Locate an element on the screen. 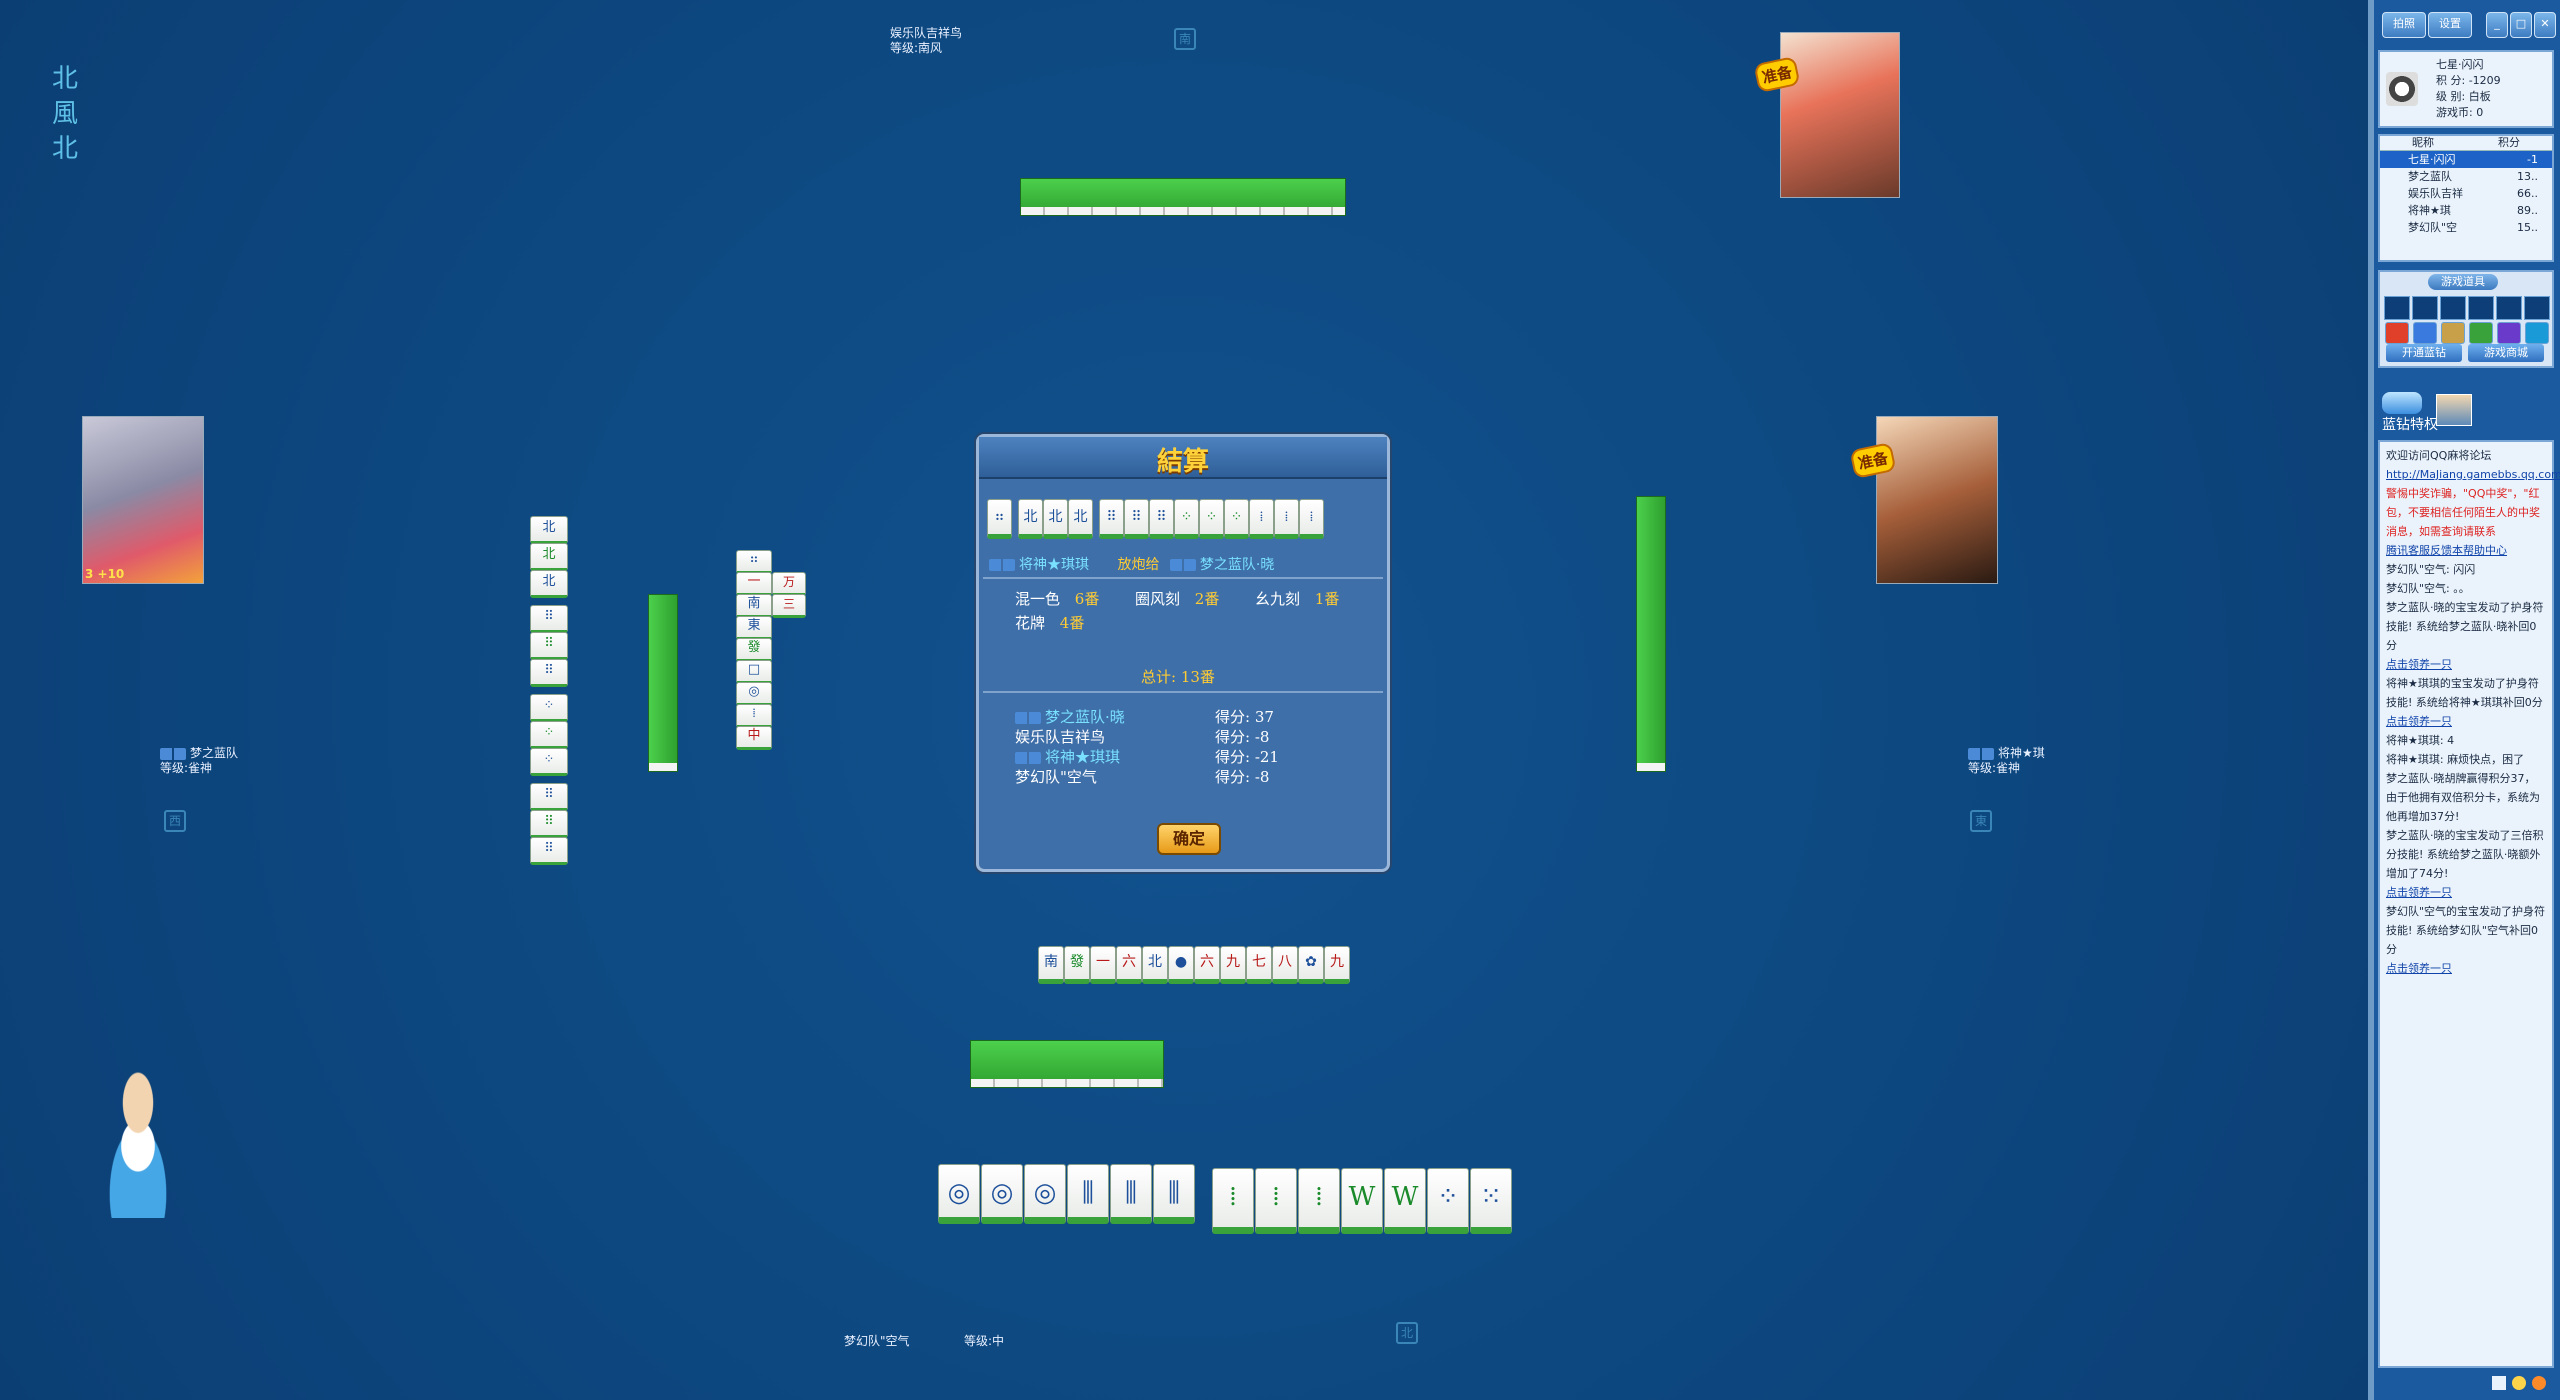  fan-item-3: 幺九刻 1番 is located at coordinates (1297, 599).